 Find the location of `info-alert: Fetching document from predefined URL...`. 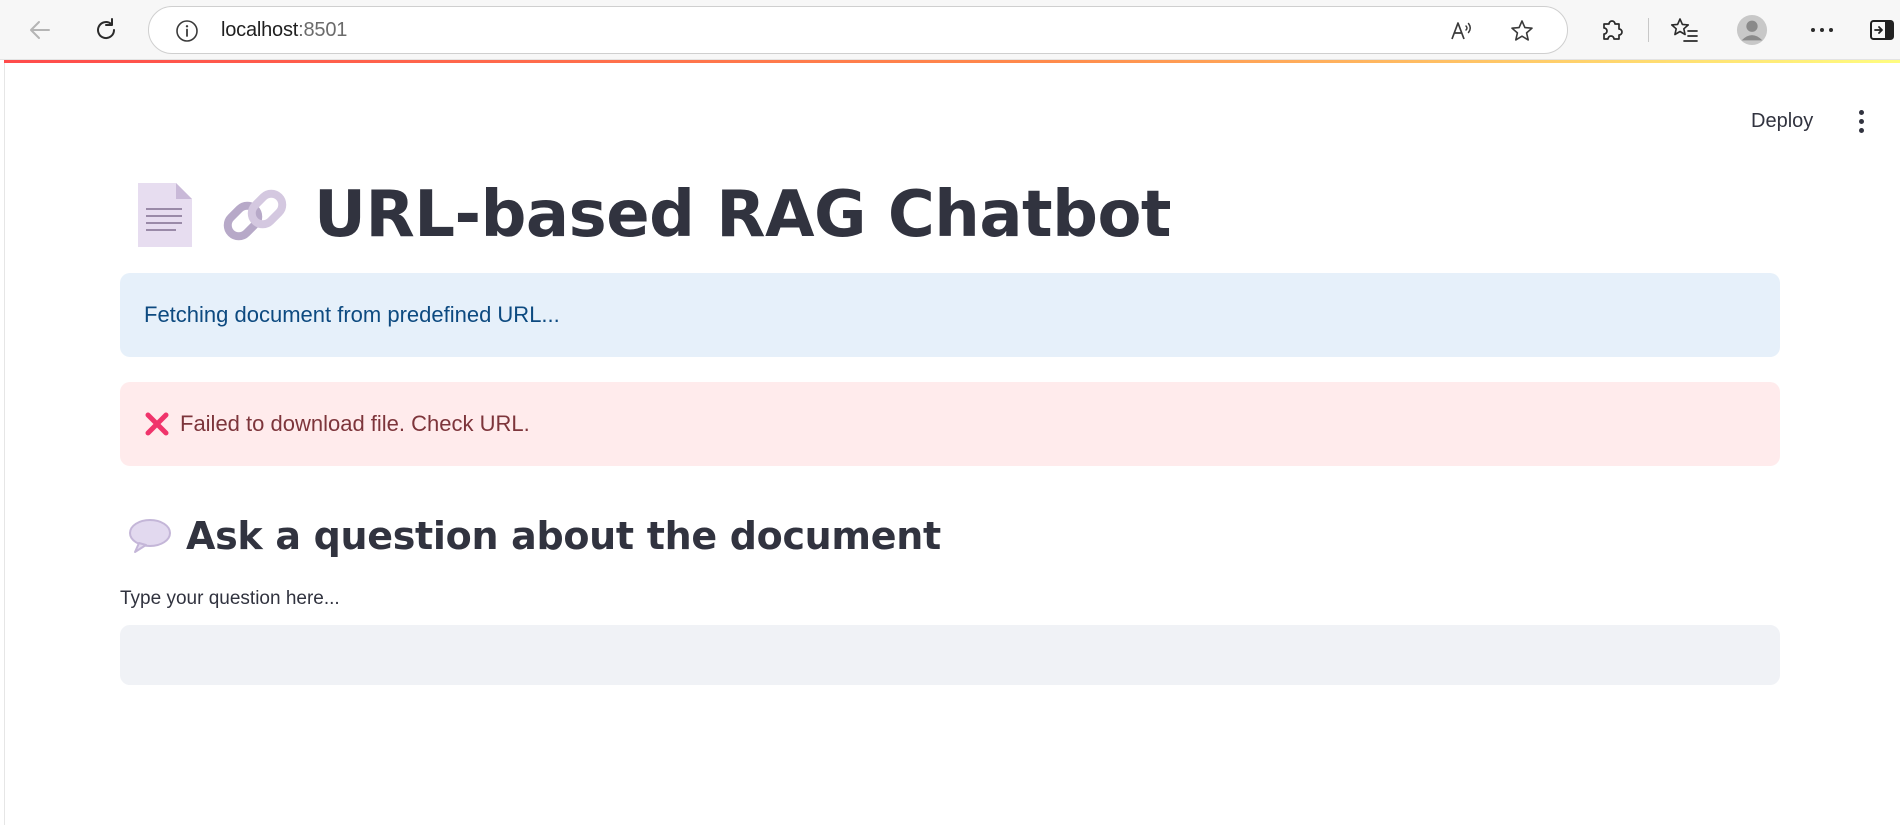

info-alert: Fetching document from predefined URL... is located at coordinates (950, 315).